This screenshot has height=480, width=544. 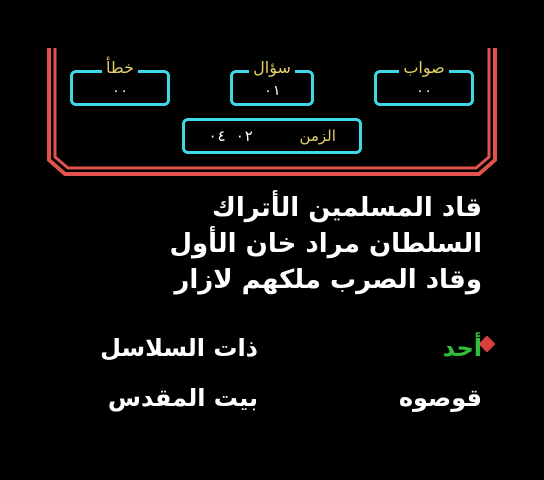 I want to click on question-line-2: السلطان مراد خان الأول, so click(x=325, y=244).